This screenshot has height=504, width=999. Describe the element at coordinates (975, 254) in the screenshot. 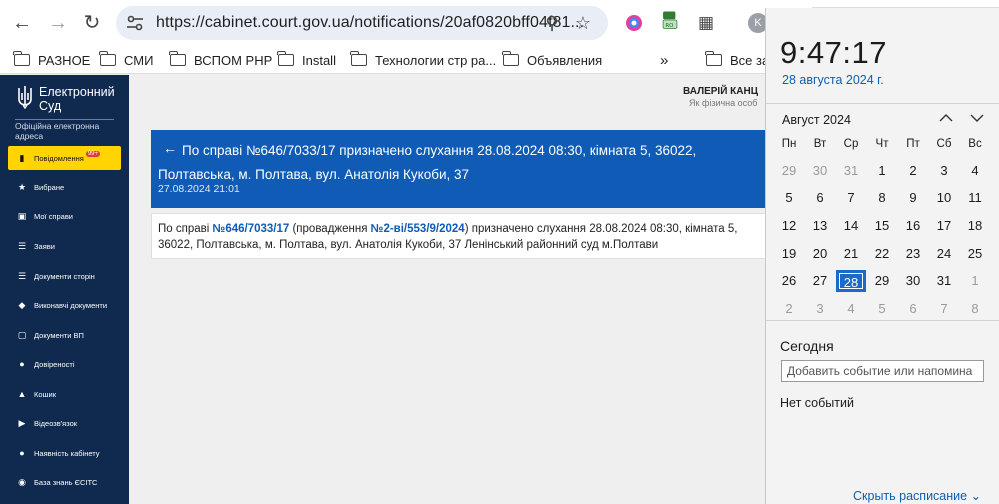

I see `calendar-day: 25` at that location.